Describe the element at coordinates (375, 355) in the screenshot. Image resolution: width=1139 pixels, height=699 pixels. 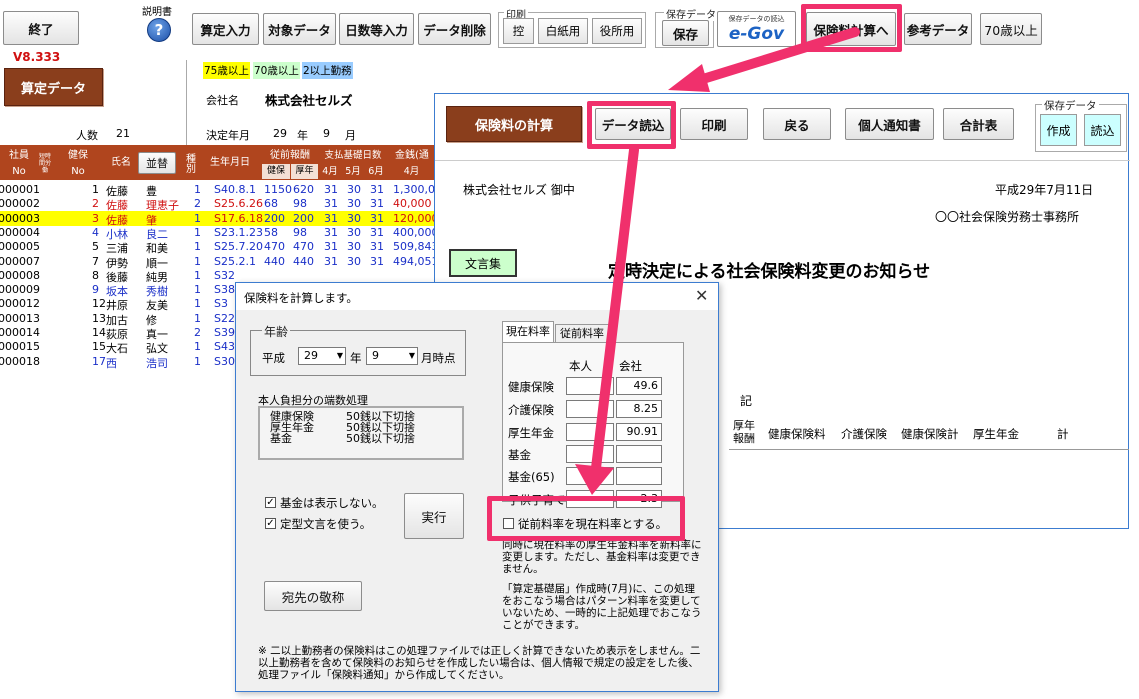
I see `month-value: 9` at that location.